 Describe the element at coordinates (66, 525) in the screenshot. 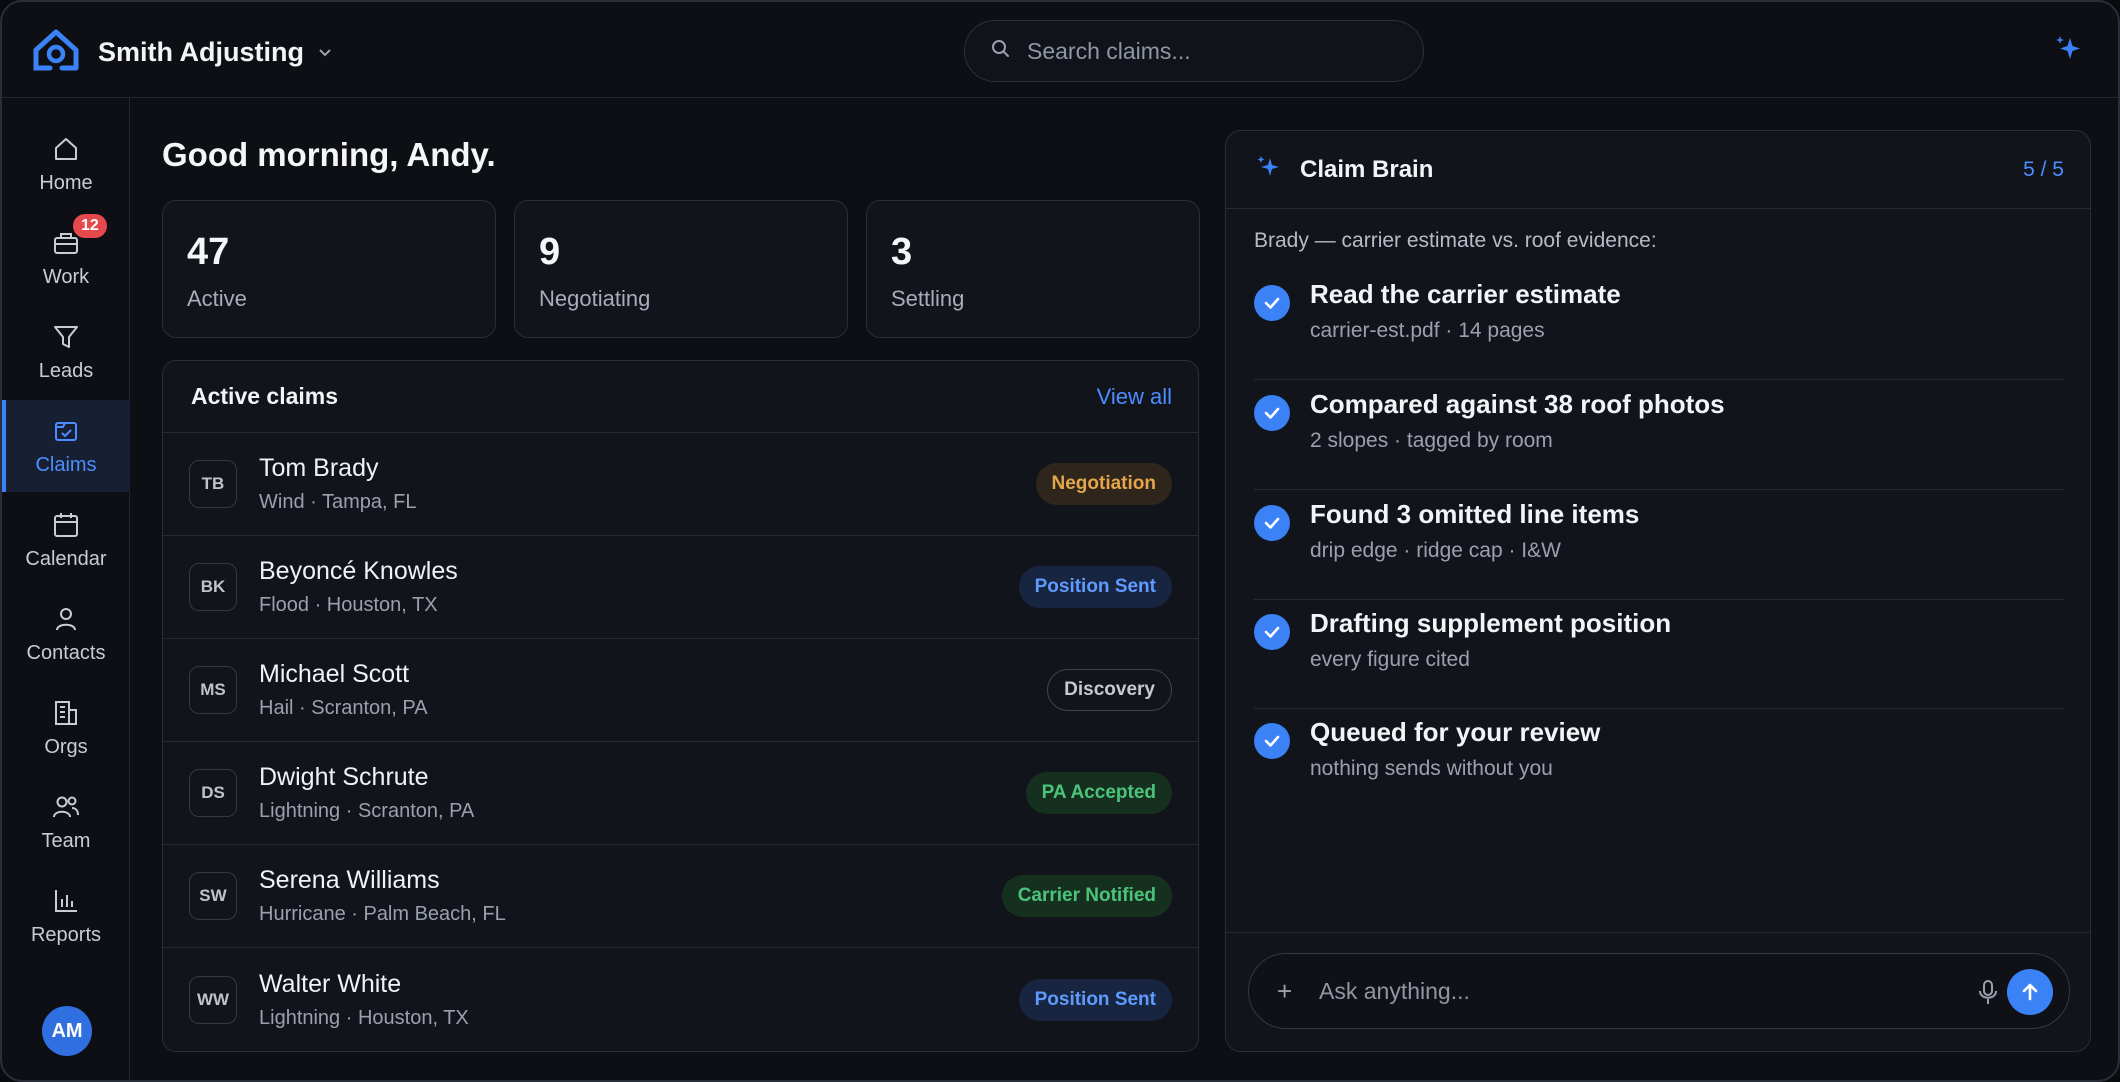

I see `calendar-icon` at that location.